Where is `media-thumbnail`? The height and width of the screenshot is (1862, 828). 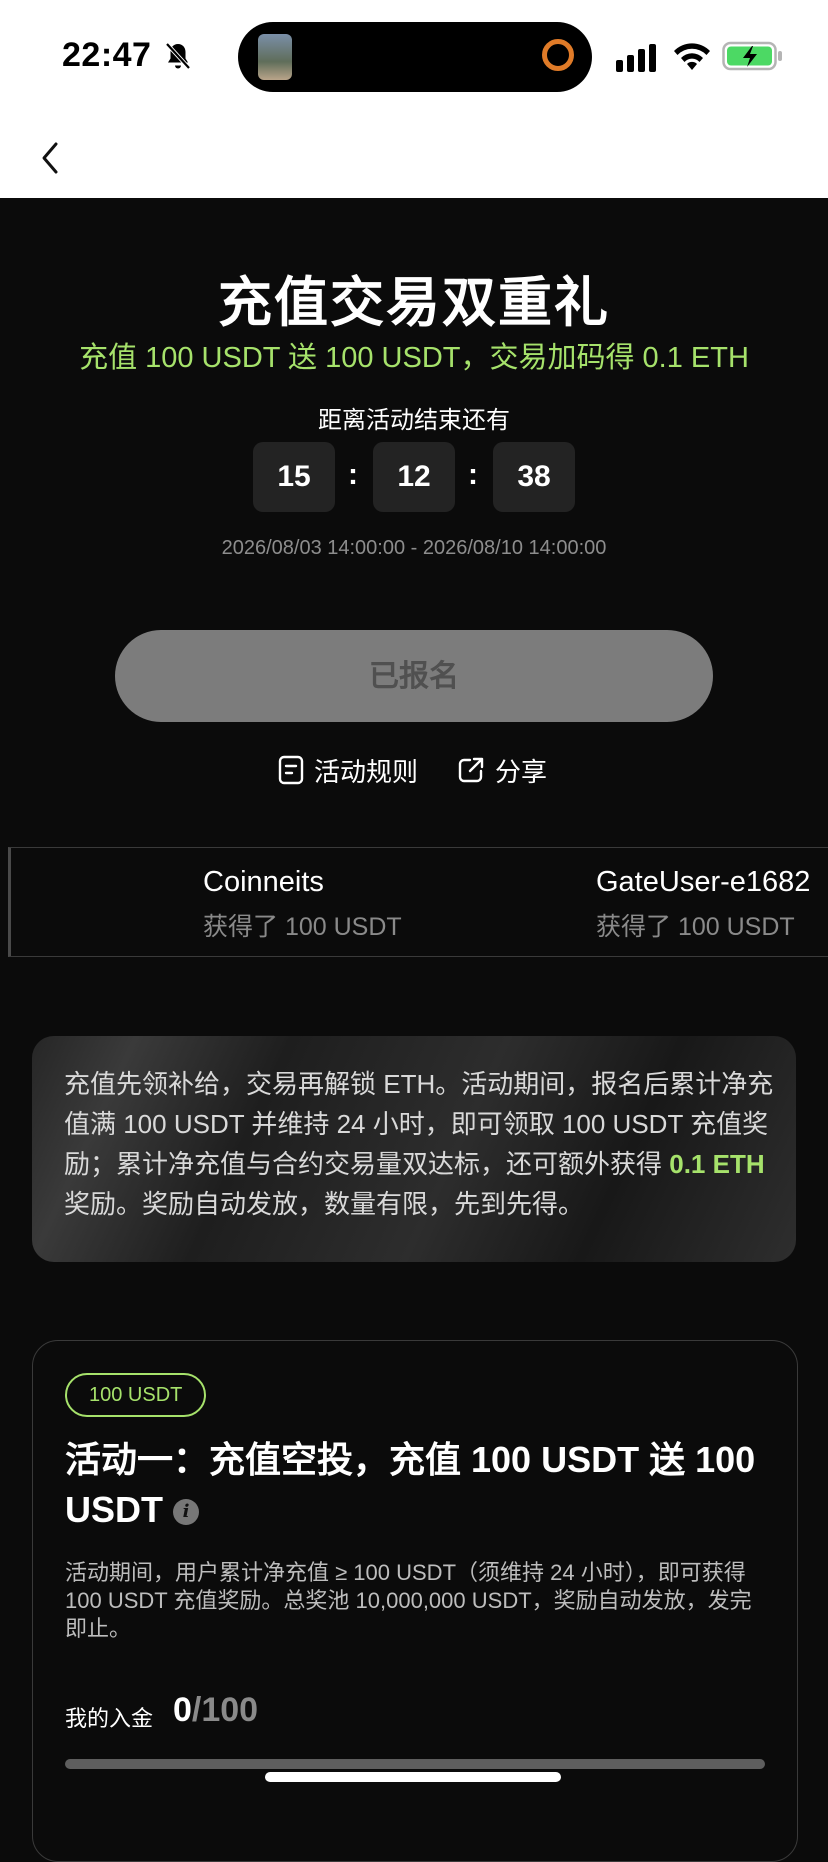
media-thumbnail is located at coordinates (275, 57).